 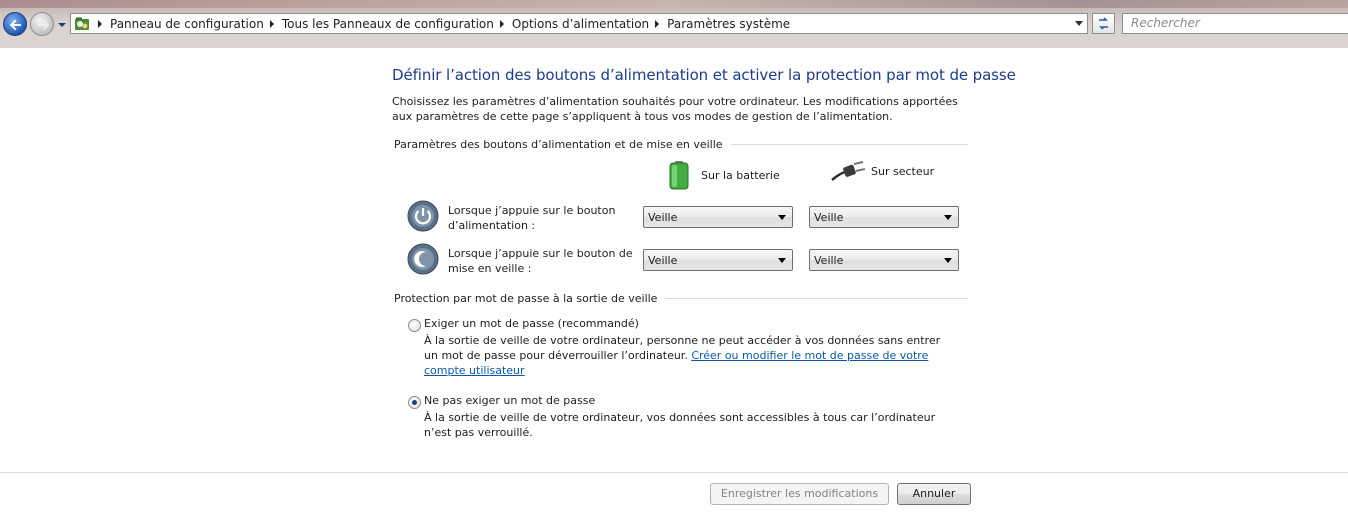 I want to click on arrow-left-icon, so click(x=15, y=25).